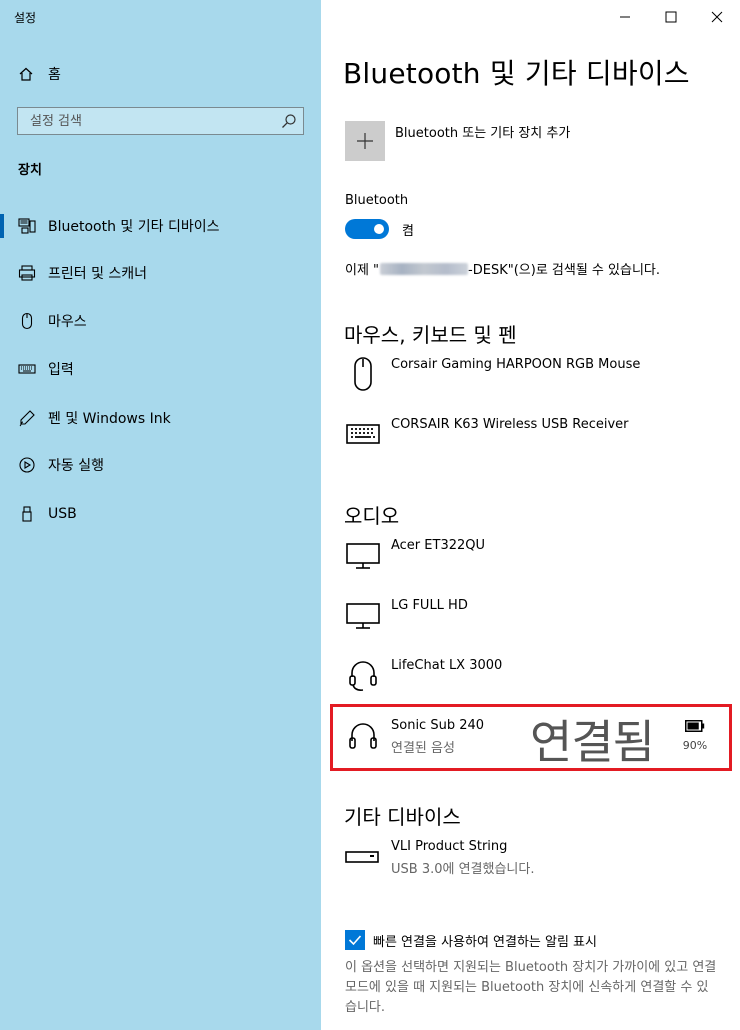  I want to click on minimize-button, so click(625, 17).